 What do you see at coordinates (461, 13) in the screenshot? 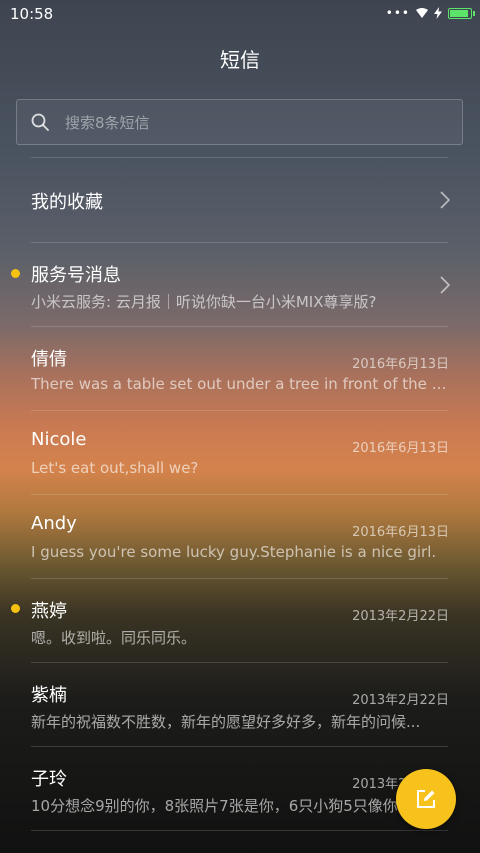
I see `battery-icon` at bounding box center [461, 13].